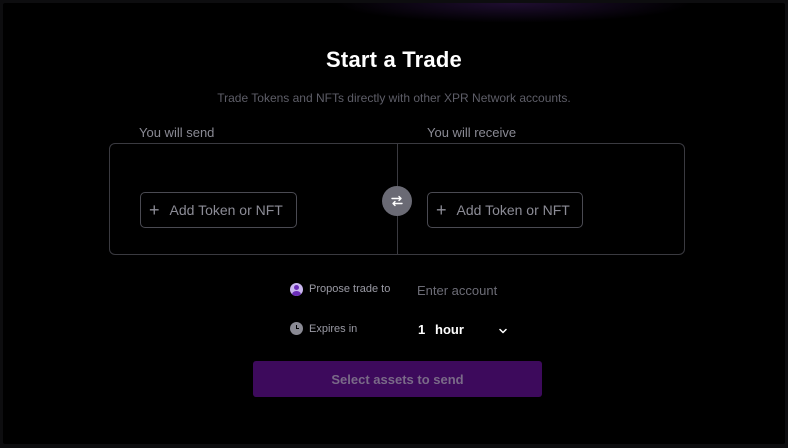 Image resolution: width=788 pixels, height=448 pixels. Describe the element at coordinates (472, 132) in the screenshot. I see `receive-column-label: You will receive` at that location.